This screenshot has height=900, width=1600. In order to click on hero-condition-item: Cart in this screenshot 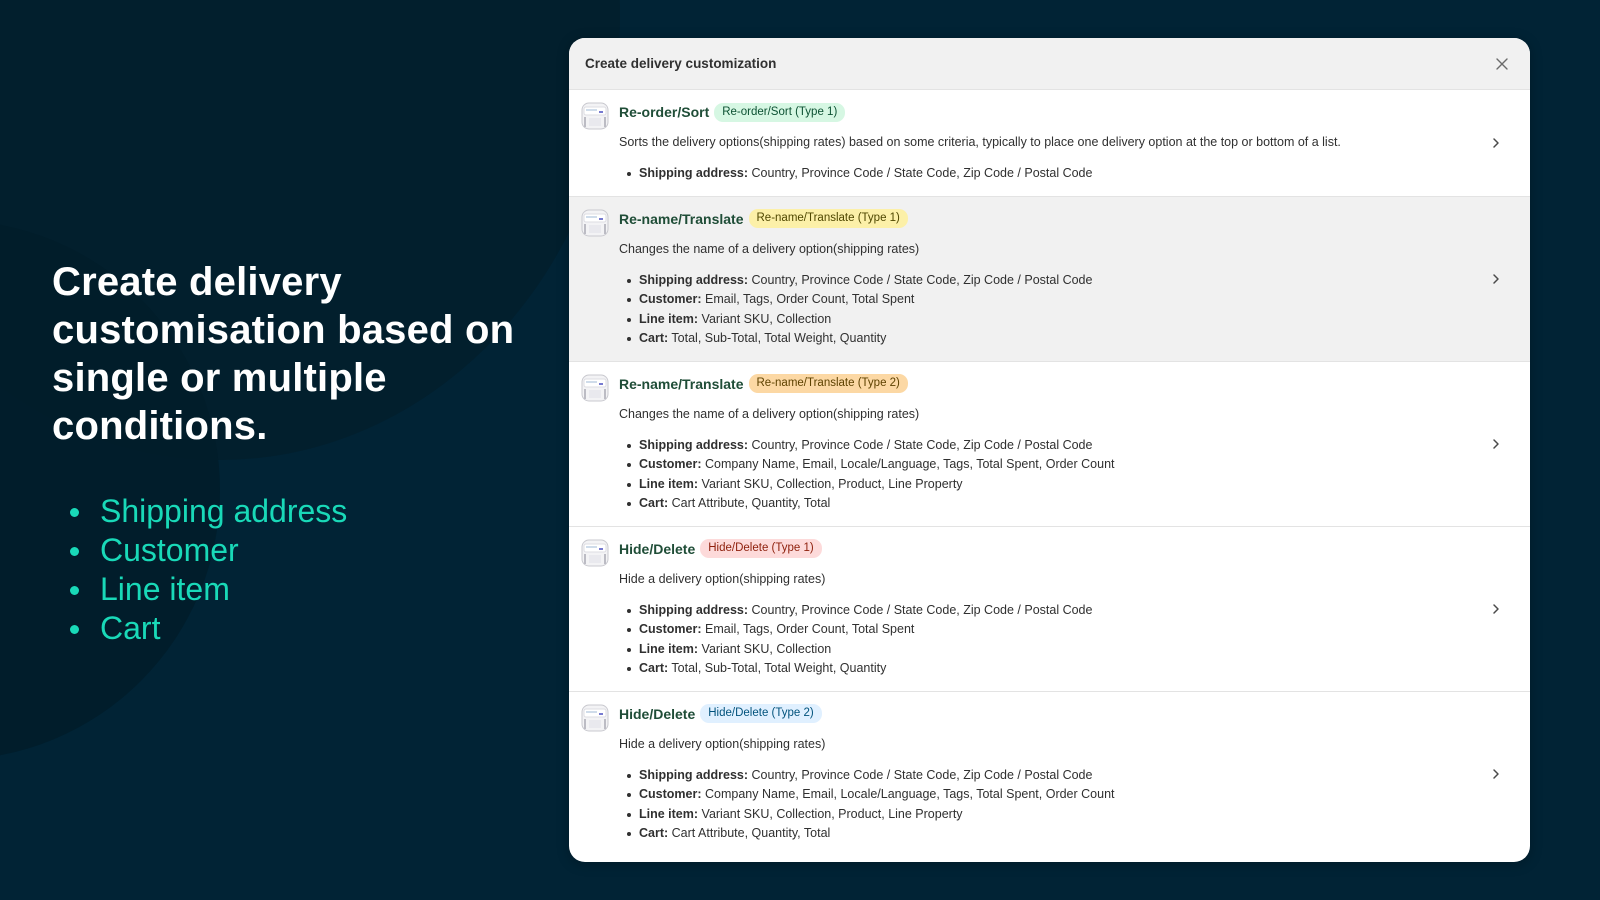, I will do `click(301, 628)`.